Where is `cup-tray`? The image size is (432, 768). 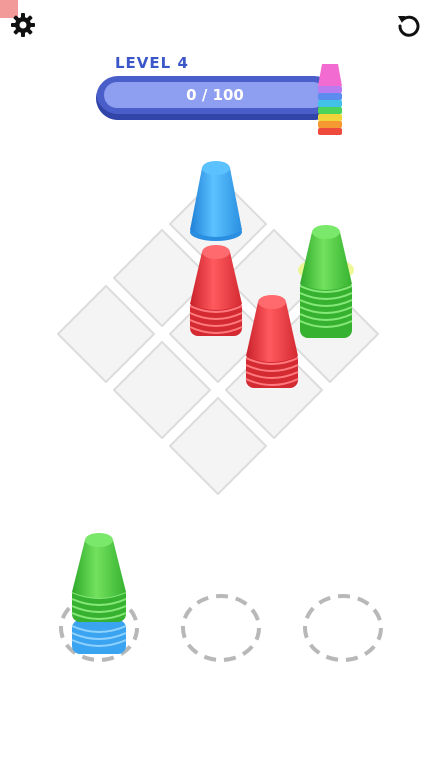 cup-tray is located at coordinates (221, 597).